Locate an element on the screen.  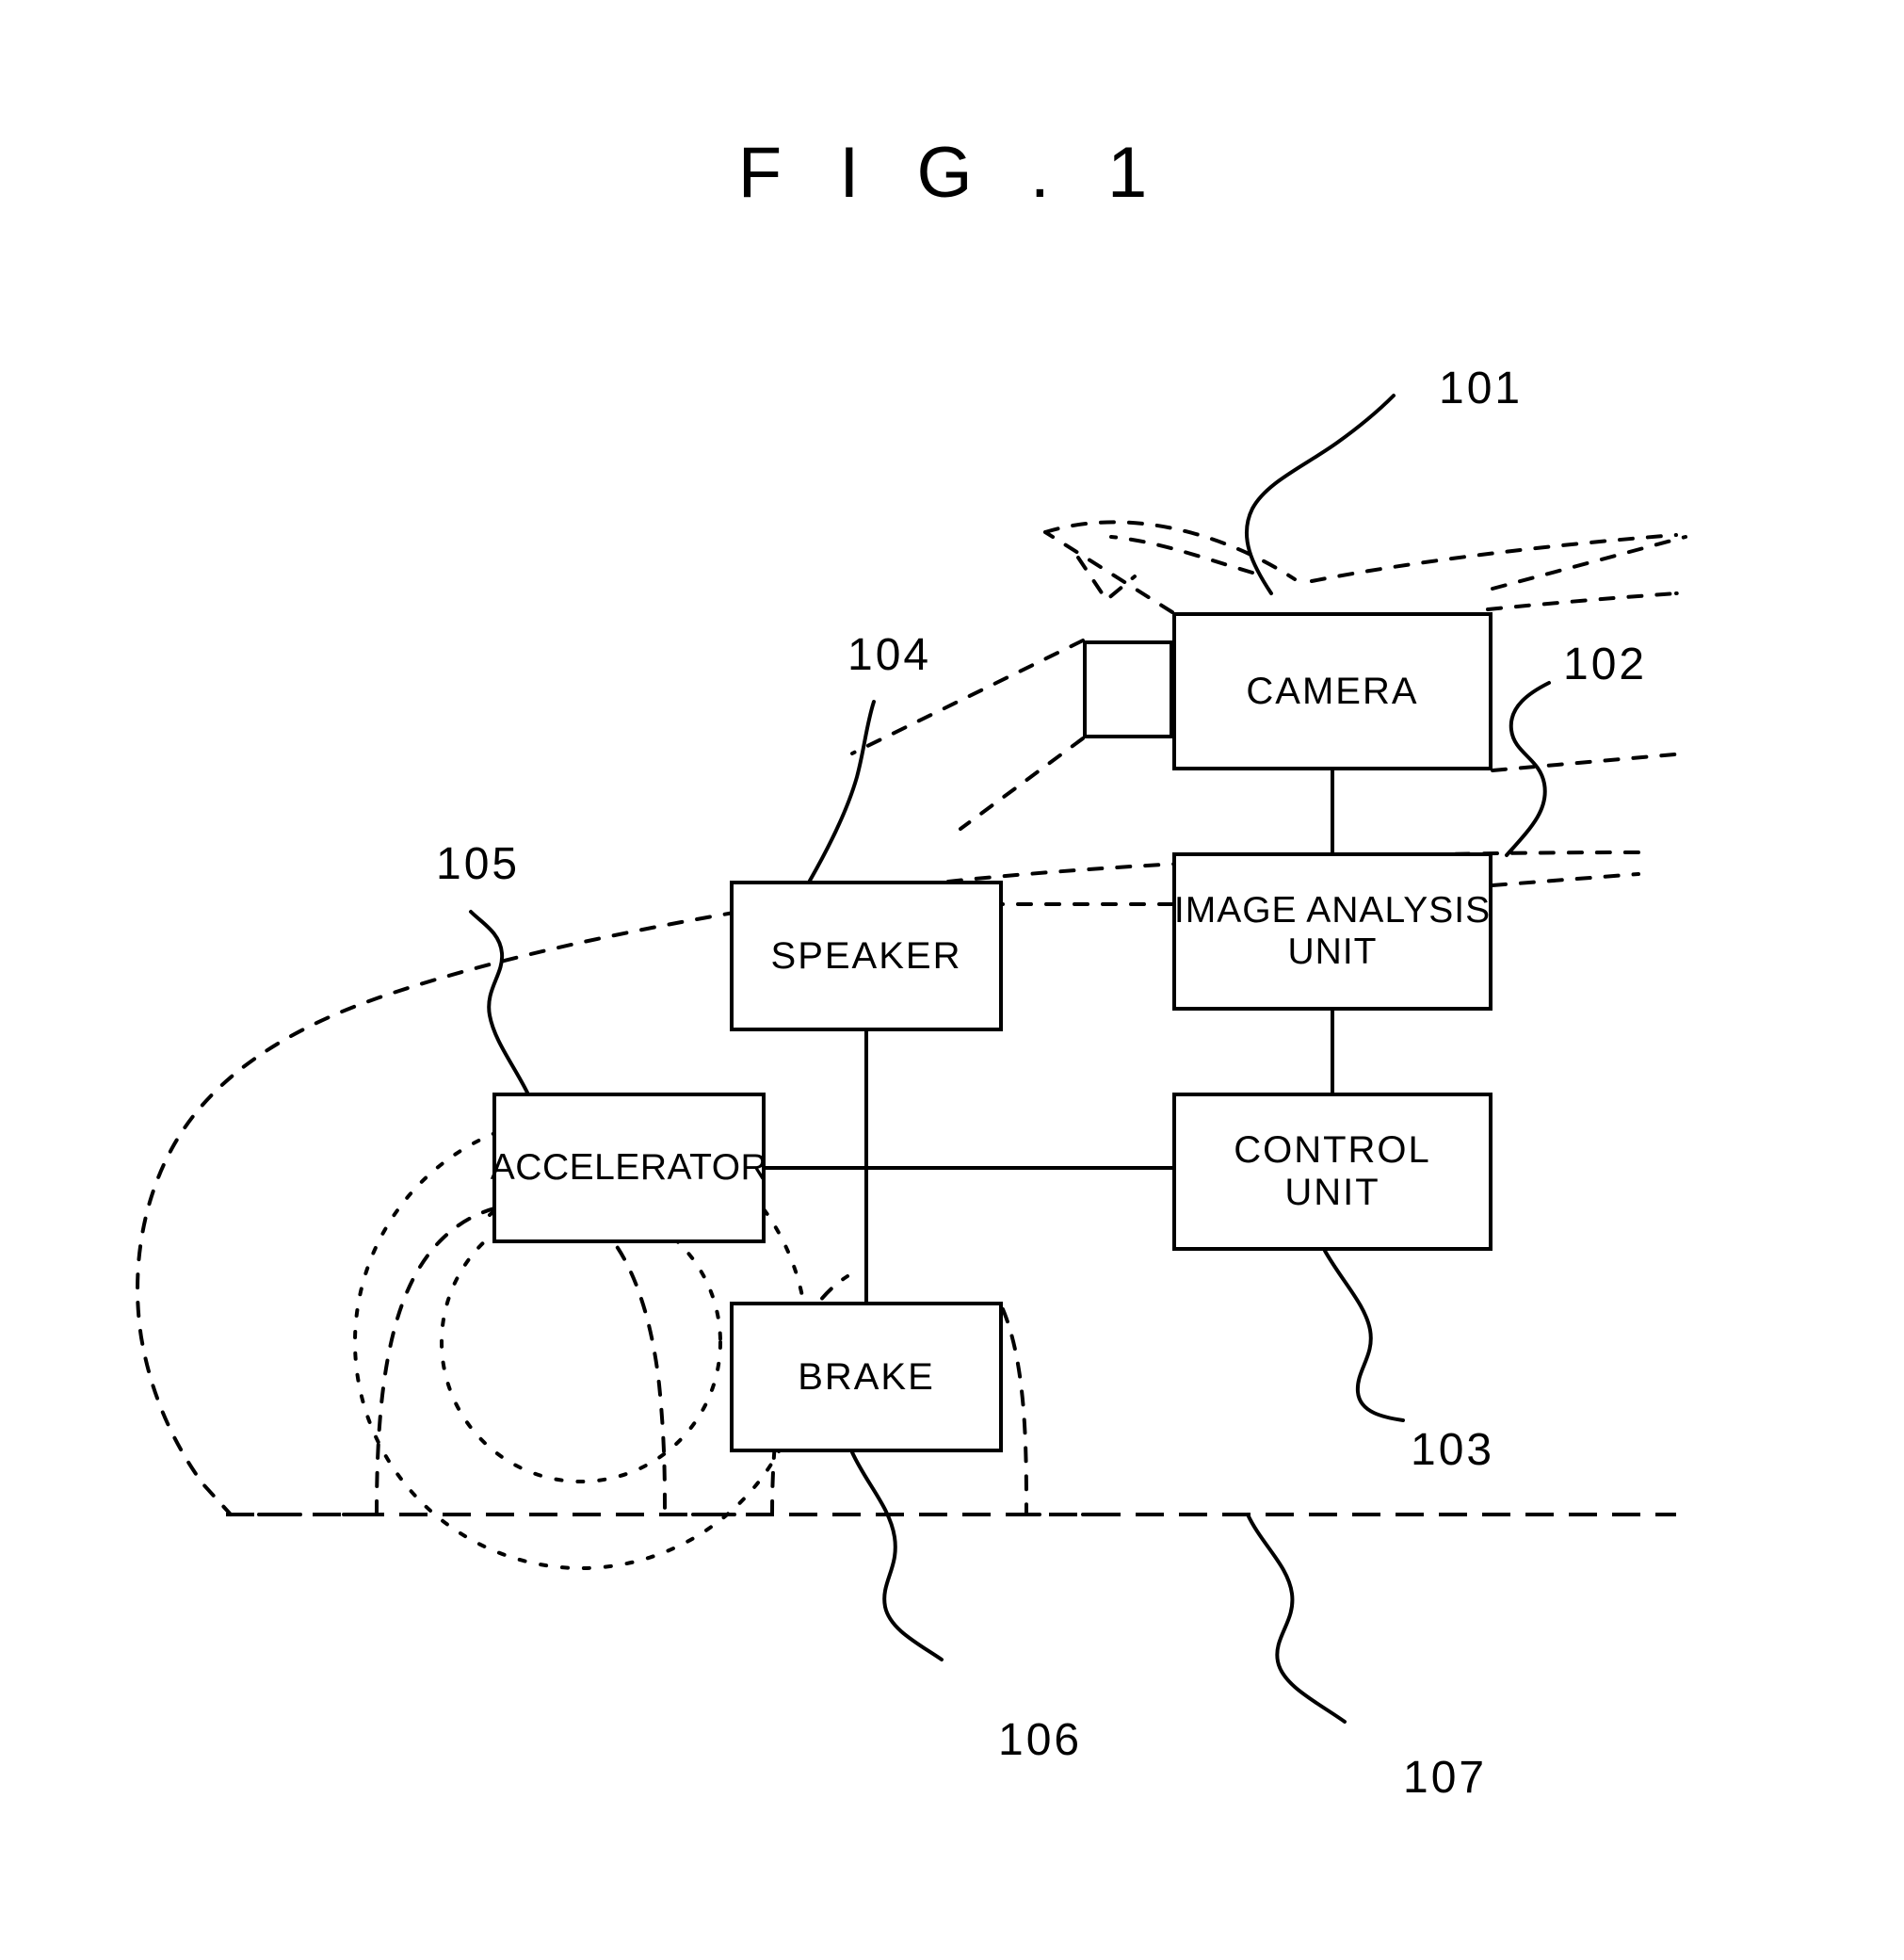
hood-upper-dashed is located at coordinates (1181, 555).